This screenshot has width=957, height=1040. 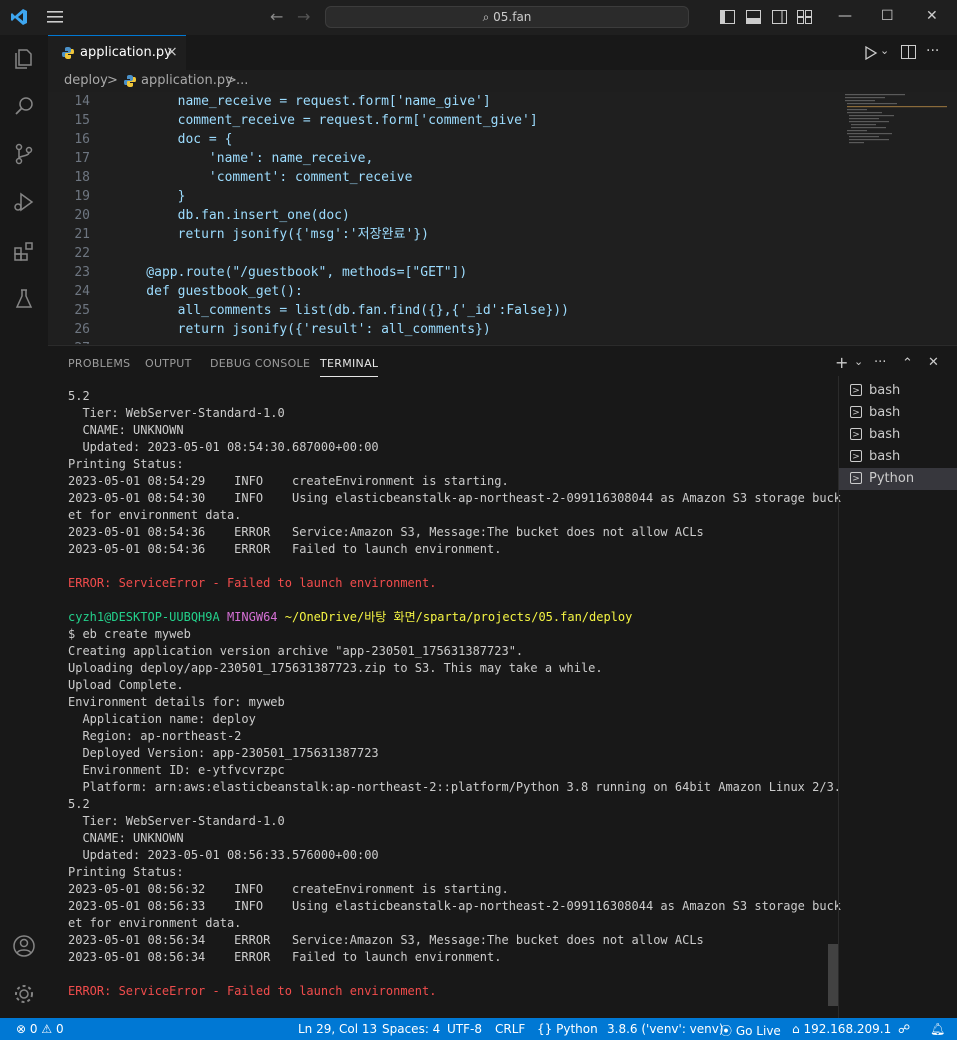 I want to click on run-debug-icon, so click(x=24, y=202).